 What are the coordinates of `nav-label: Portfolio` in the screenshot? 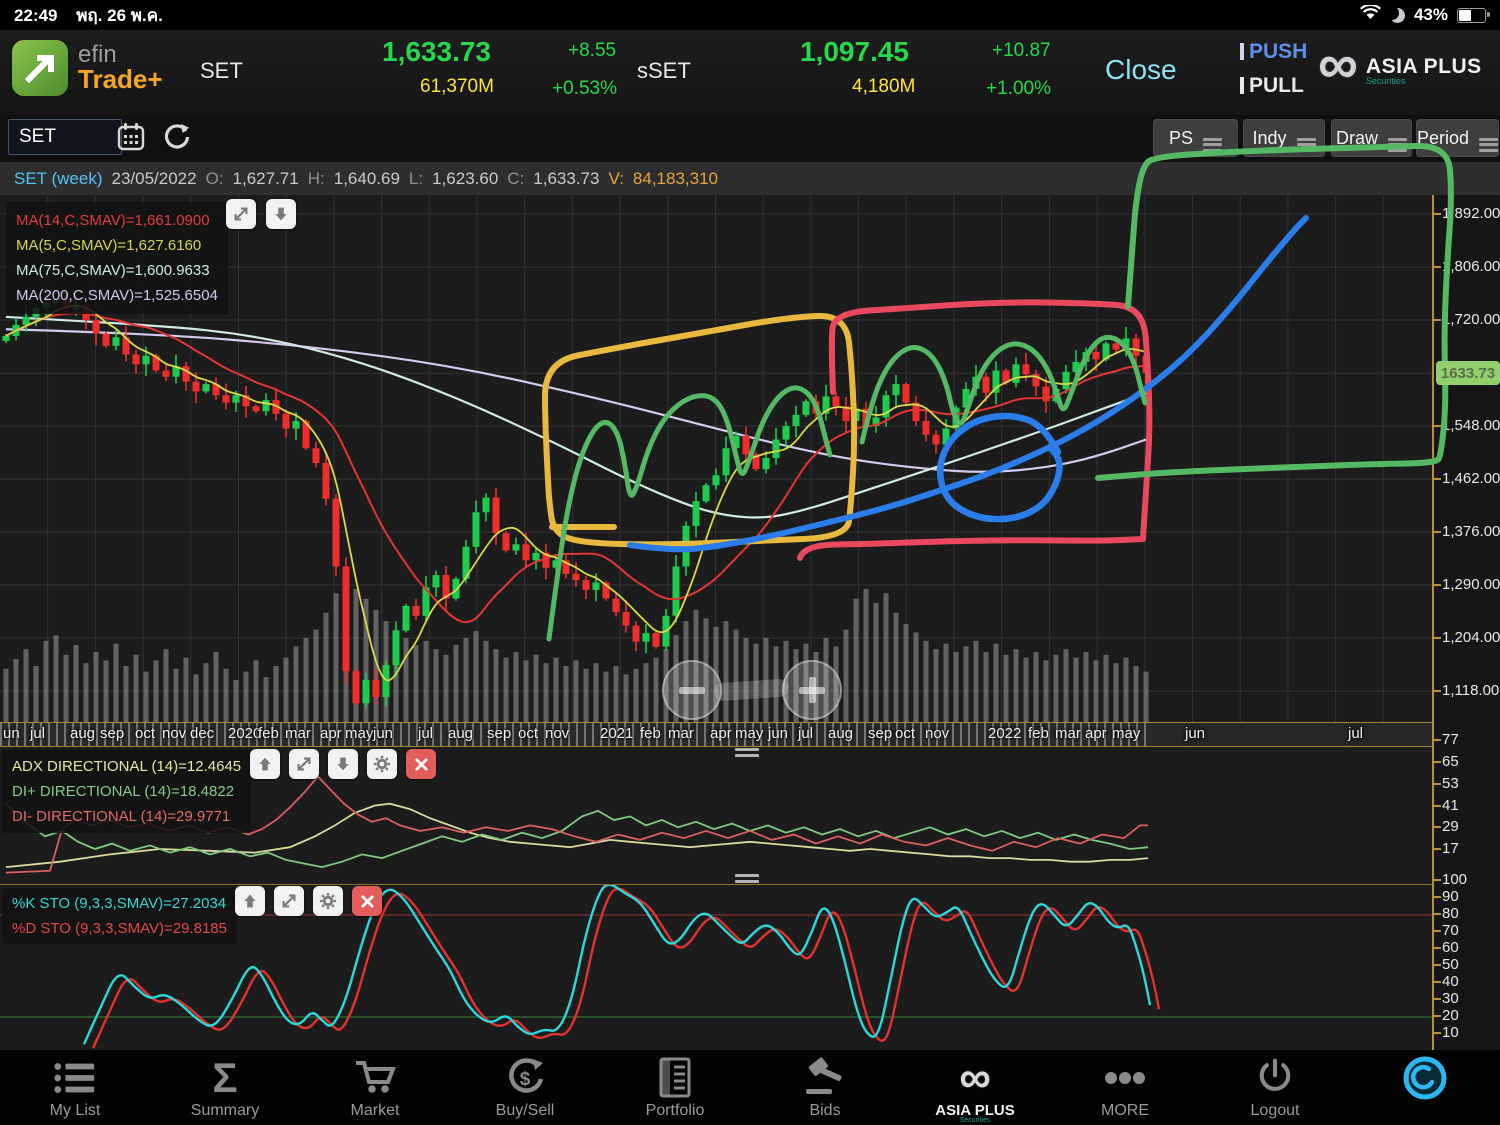 It's located at (675, 1110).